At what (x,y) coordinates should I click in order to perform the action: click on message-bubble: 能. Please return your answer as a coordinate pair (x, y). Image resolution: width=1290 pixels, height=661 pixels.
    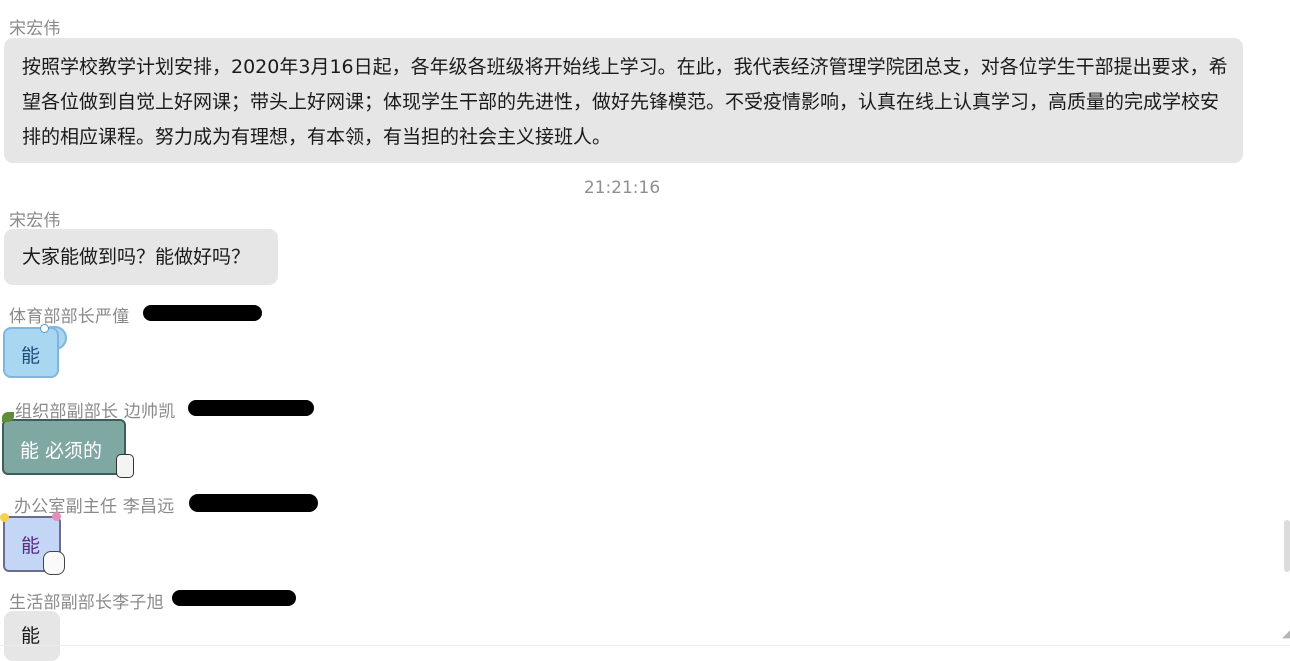
    Looking at the image, I should click on (32, 636).